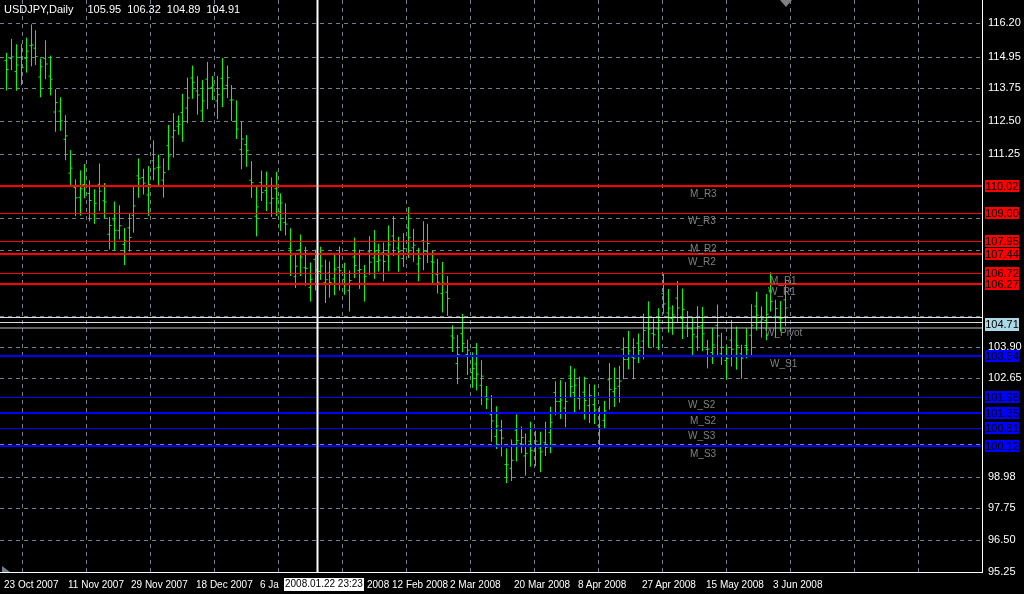 The image size is (1024, 594). Describe the element at coordinates (378, 585) in the screenshot. I see `date-label: 2008` at that location.